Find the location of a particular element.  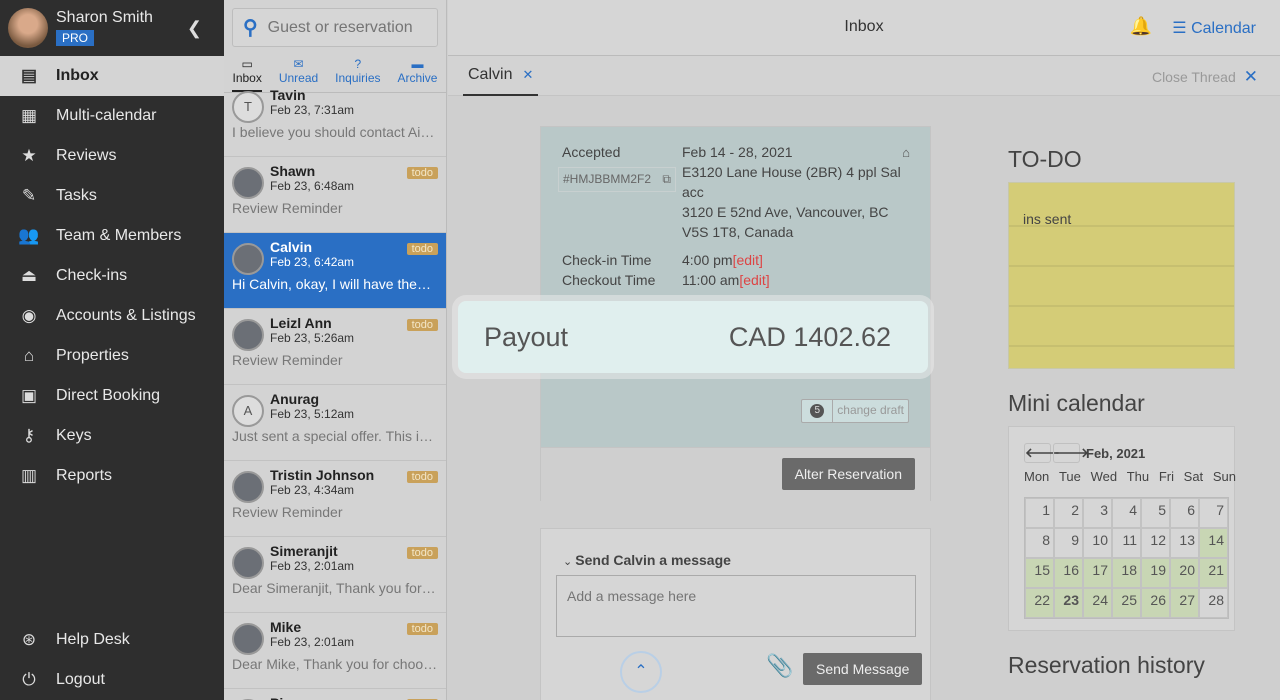

sidebar-item-team-members: 👥 Team & Members is located at coordinates (112, 236).